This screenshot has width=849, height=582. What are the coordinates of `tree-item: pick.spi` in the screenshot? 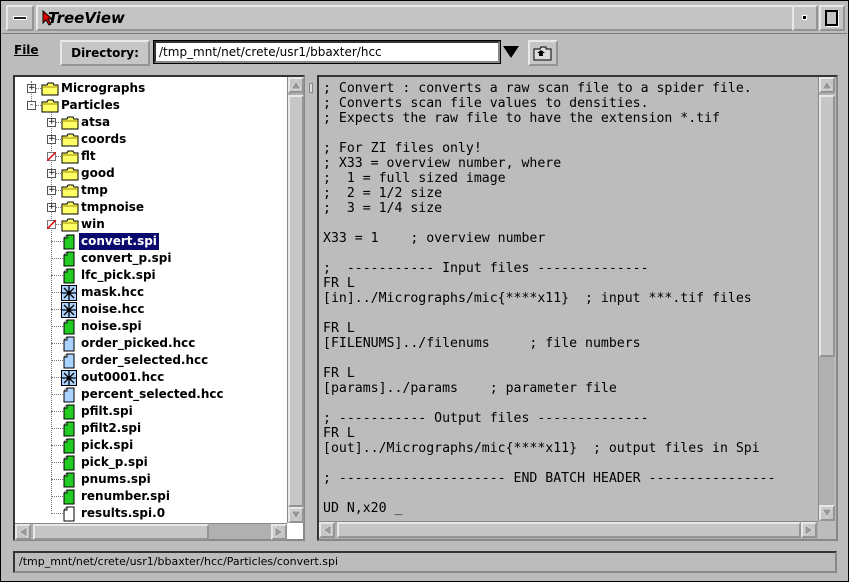 It's located at (150, 445).